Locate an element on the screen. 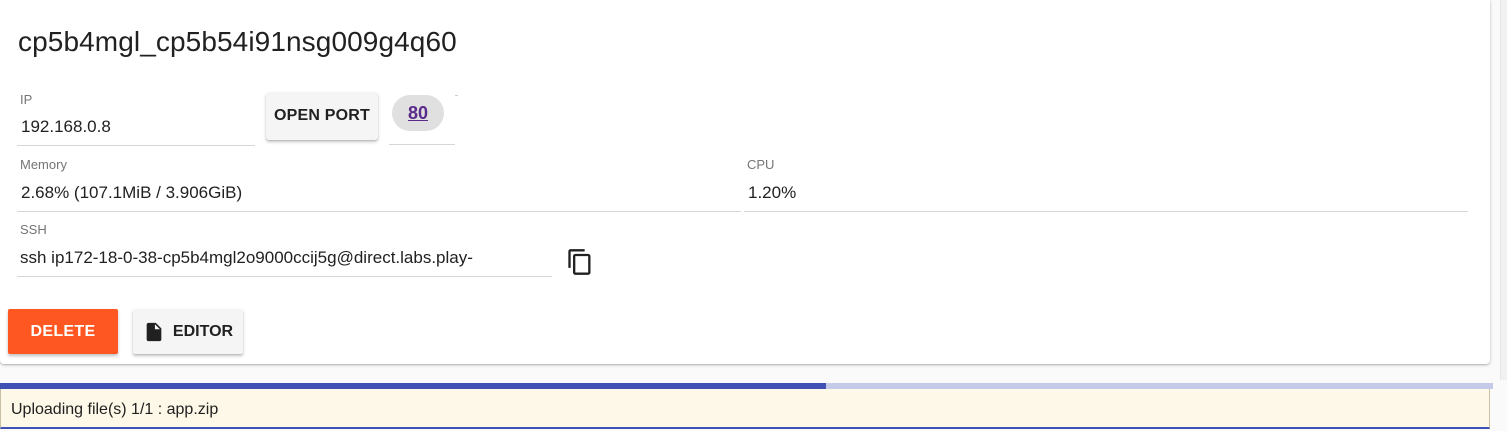 This screenshot has width=1507, height=431. editor-button-label: EDITOR is located at coordinates (203, 331).